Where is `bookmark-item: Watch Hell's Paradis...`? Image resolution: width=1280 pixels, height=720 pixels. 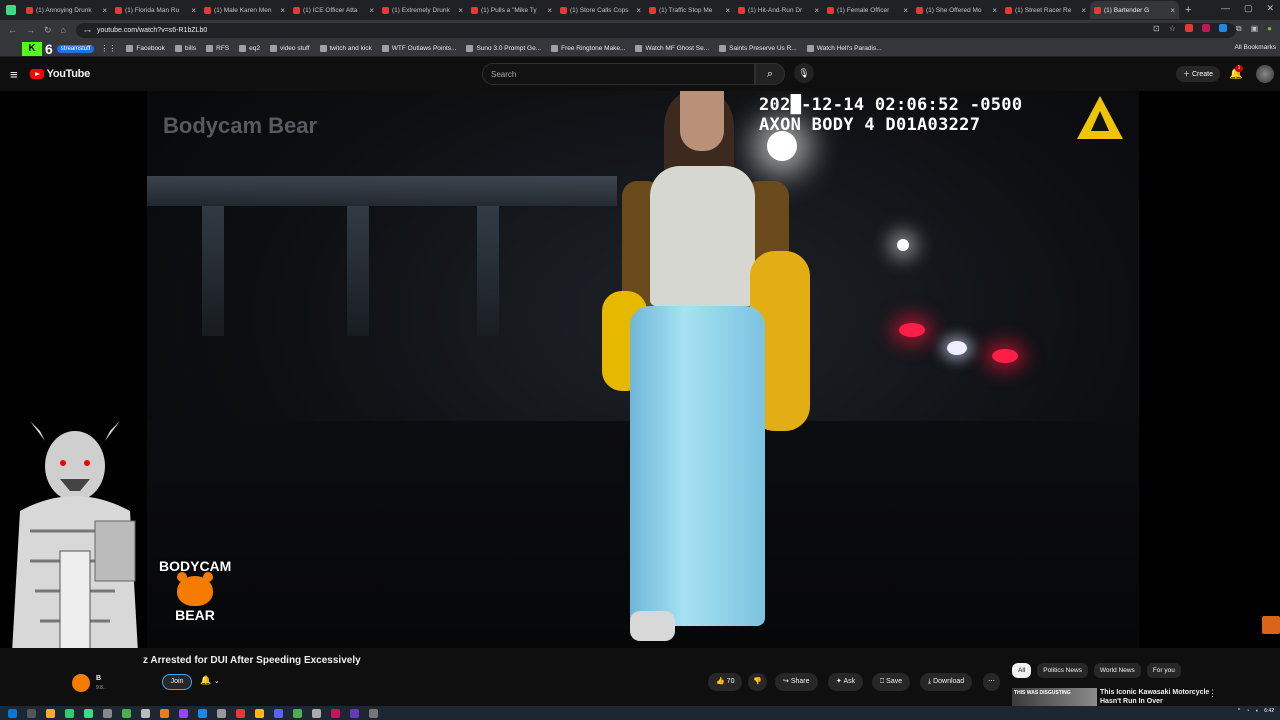
bookmark-item: Watch Hell's Paradis... is located at coordinates (844, 48).